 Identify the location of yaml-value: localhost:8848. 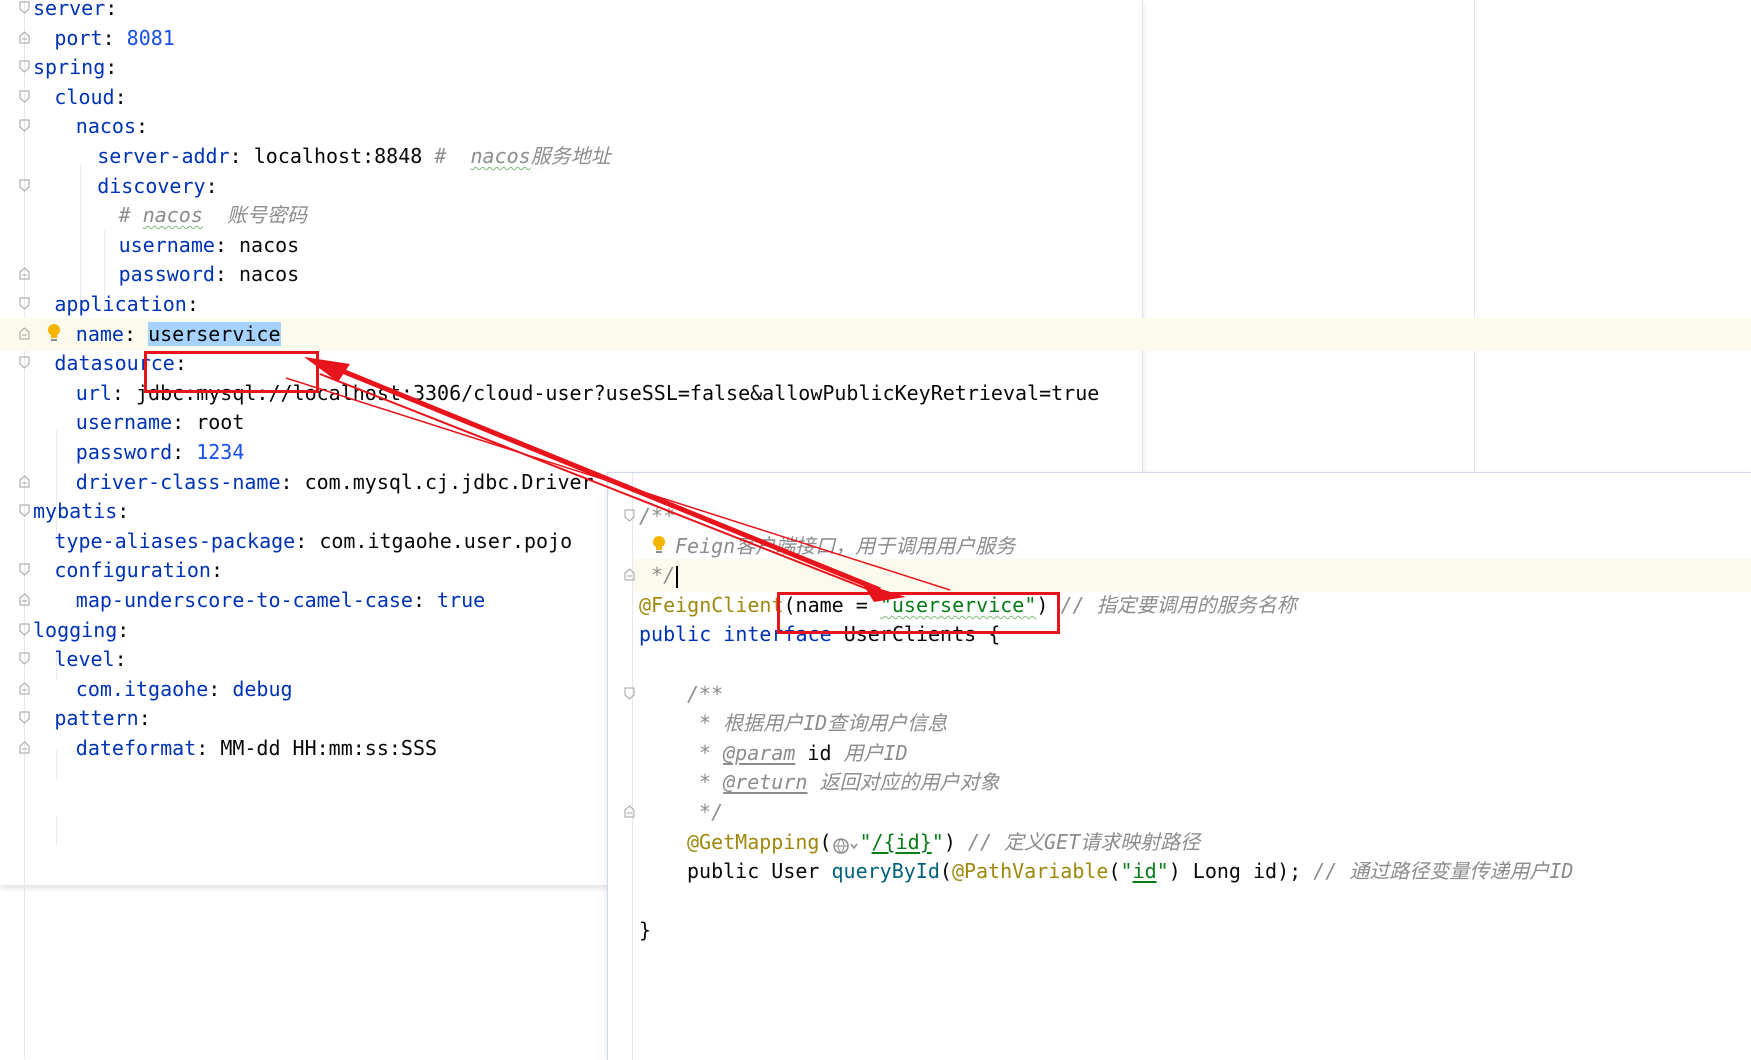
(338, 156).